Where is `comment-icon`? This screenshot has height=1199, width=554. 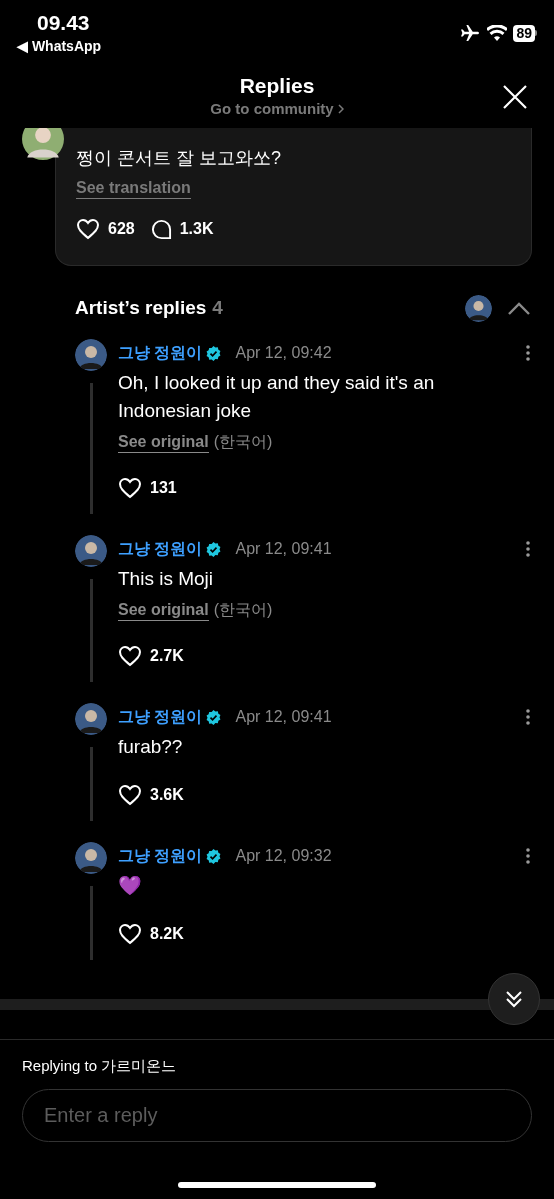
comment-icon is located at coordinates (161, 229).